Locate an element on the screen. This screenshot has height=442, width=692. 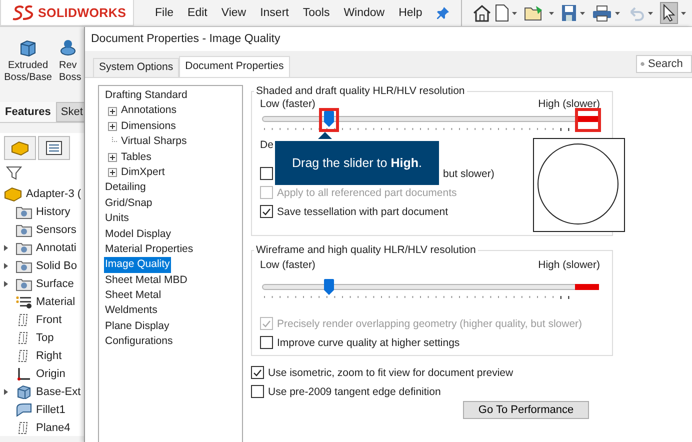
tree-item: History is located at coordinates (53, 212).